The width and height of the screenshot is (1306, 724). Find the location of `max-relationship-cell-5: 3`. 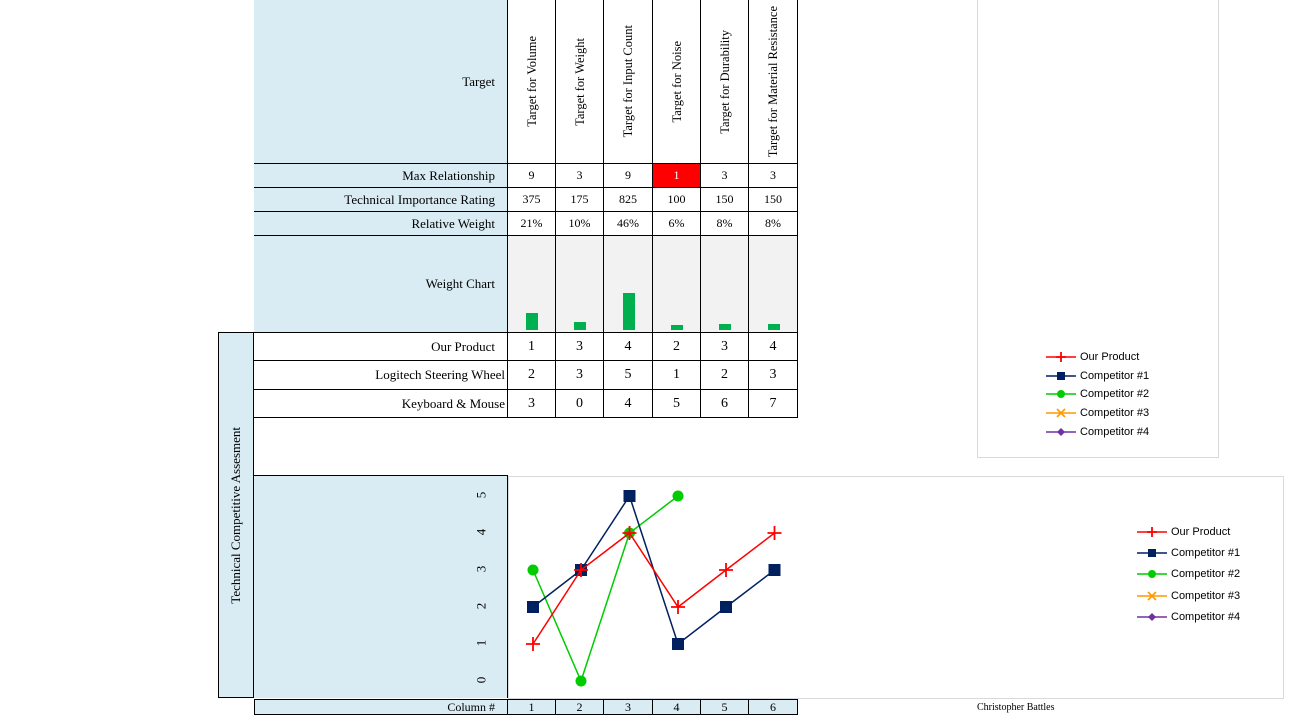

max-relationship-cell-5: 3 is located at coordinates (725, 176).